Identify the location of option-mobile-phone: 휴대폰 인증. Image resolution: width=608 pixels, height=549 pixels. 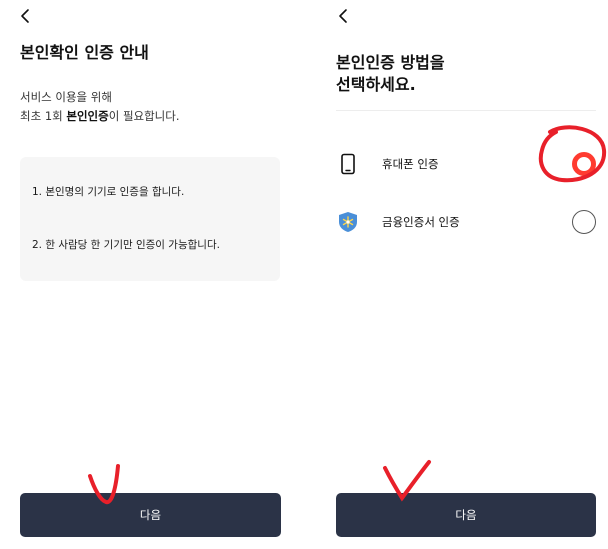
(466, 164).